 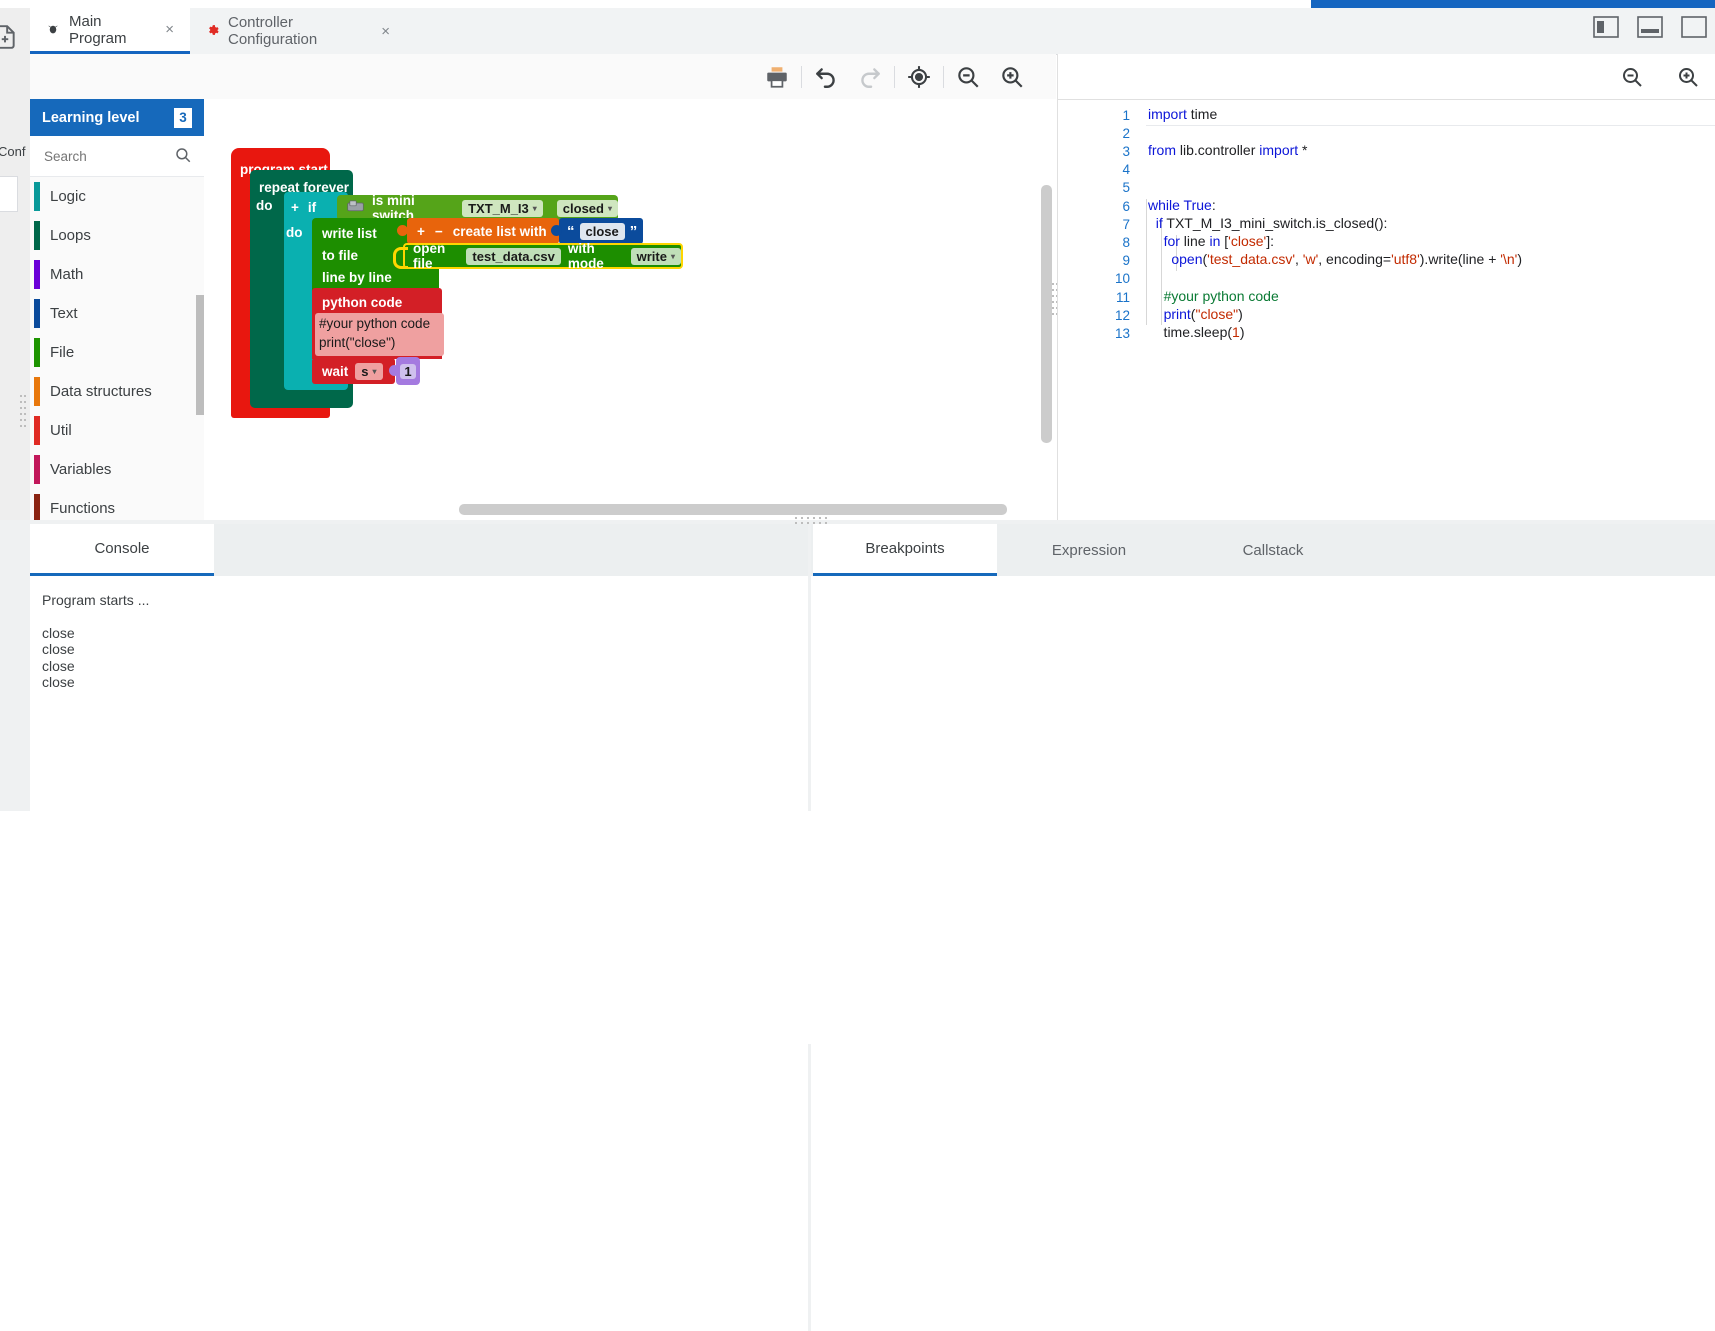 What do you see at coordinates (183, 156) in the screenshot?
I see `search-icon` at bounding box center [183, 156].